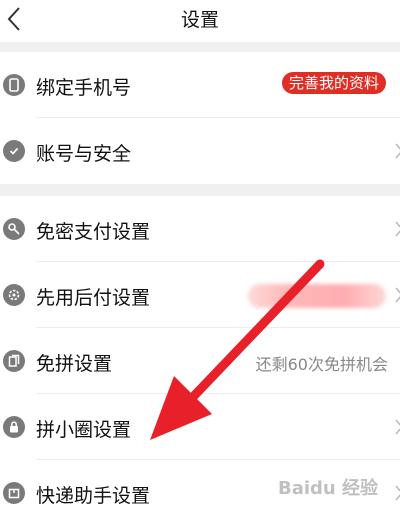  Describe the element at coordinates (200, 151) in the screenshot. I see `settings-row-account-security: 账号与安全` at that location.